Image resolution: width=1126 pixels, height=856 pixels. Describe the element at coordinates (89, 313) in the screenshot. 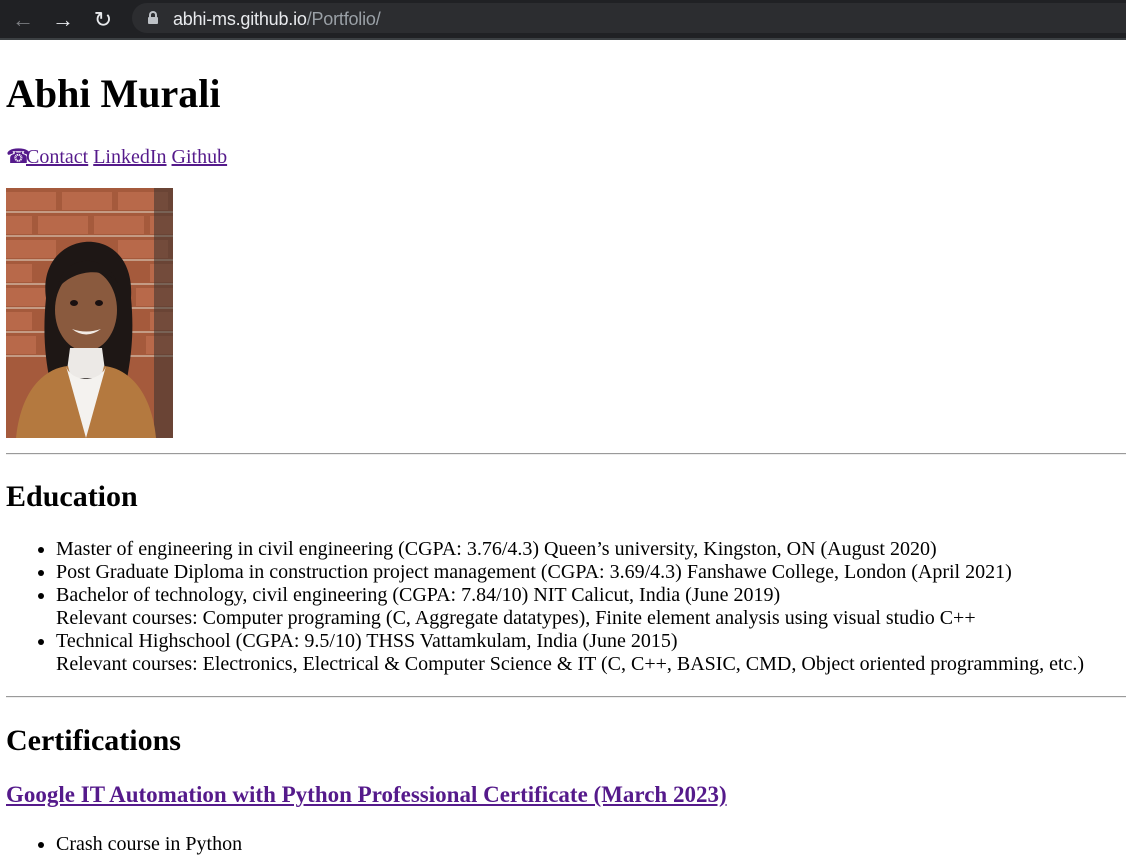

I see `profile-photo` at that location.